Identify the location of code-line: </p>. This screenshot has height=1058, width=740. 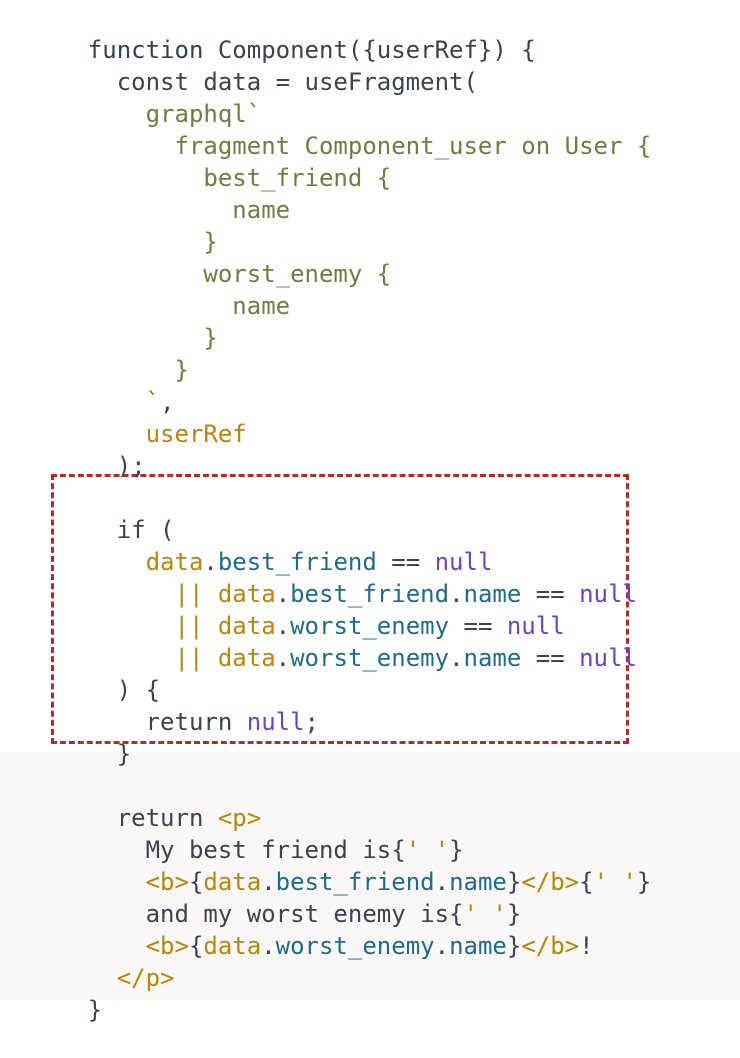
(145, 978).